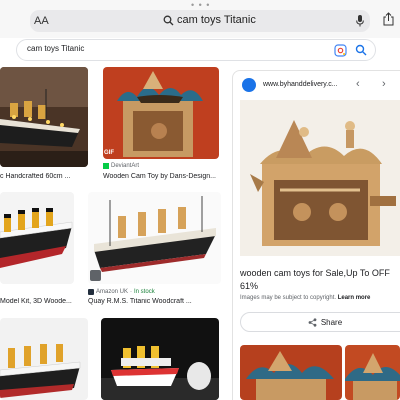 The width and height of the screenshot is (400, 400). I want to click on share-button: Share, so click(320, 322).